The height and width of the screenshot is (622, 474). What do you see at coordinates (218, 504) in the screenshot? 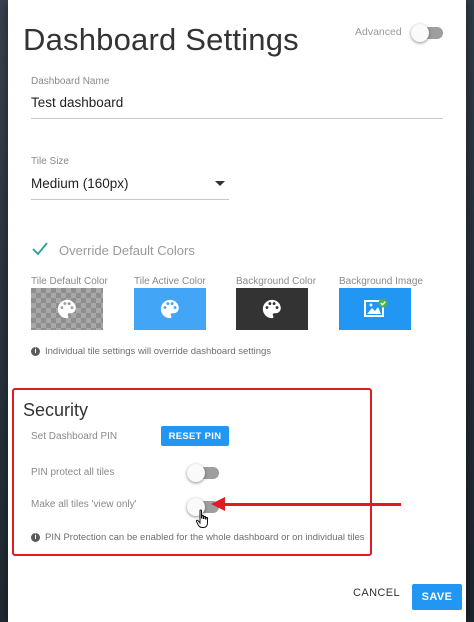
I see `annotation-arrow-head` at bounding box center [218, 504].